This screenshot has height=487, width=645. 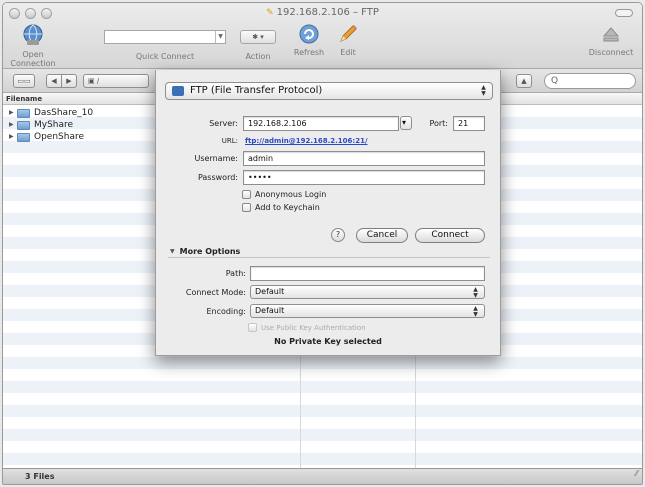 What do you see at coordinates (172, 251) in the screenshot?
I see `disclosure-triangle-icon: ▼` at bounding box center [172, 251].